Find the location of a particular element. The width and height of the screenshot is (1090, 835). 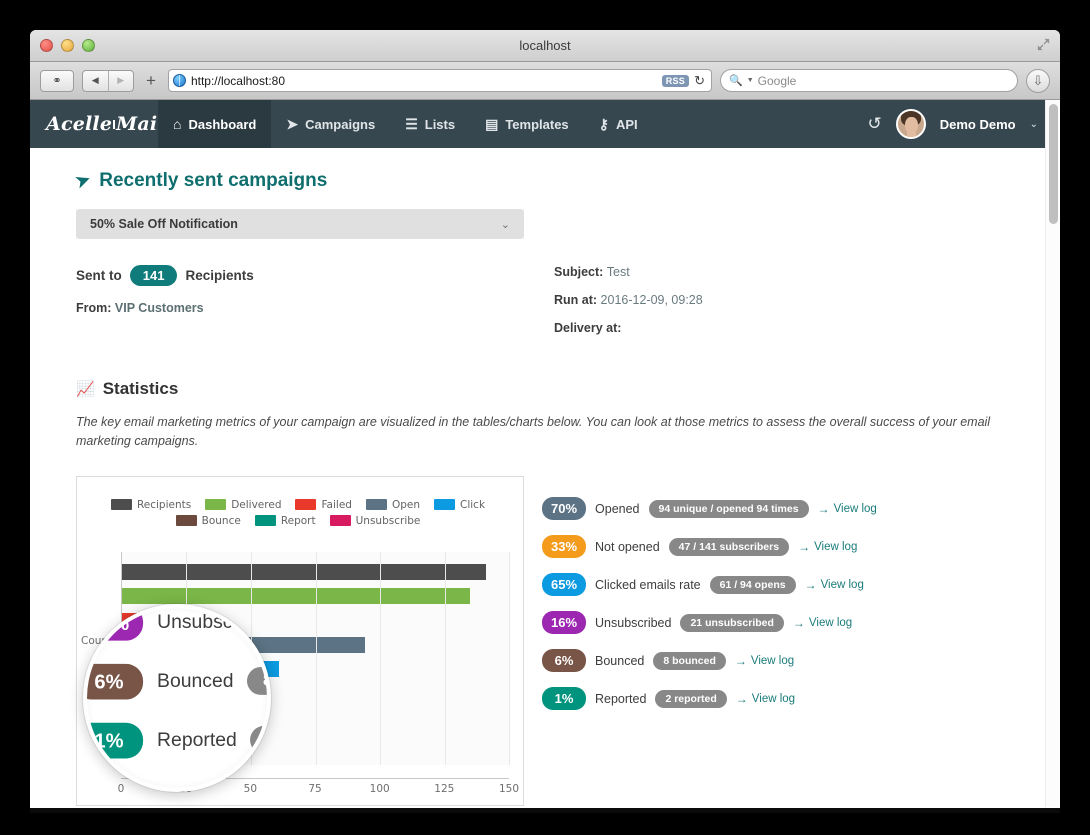

home-icon: ⌂ is located at coordinates (177, 124).